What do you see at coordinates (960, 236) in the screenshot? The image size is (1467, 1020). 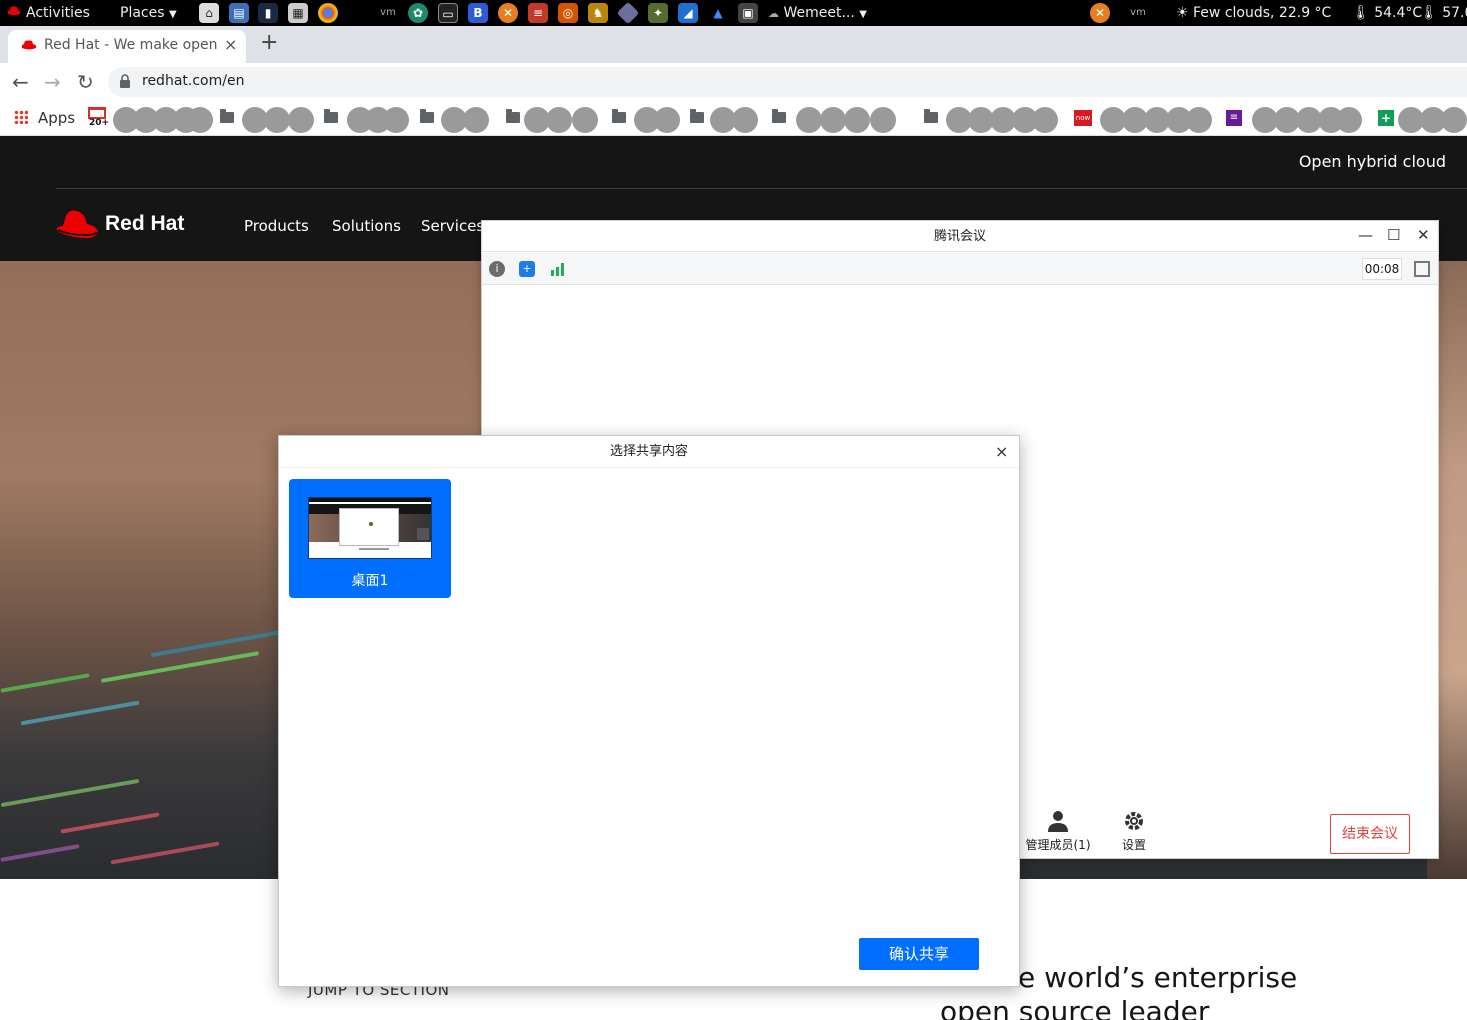 I see `meeting-title: 腾讯会议` at bounding box center [960, 236].